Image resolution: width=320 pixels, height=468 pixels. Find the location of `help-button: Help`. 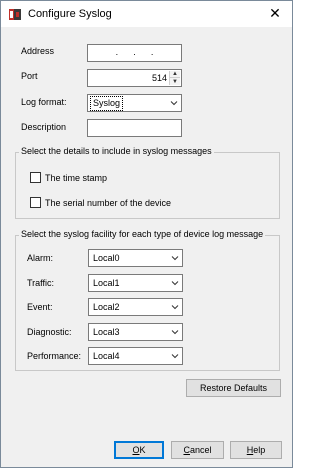

help-button: Help is located at coordinates (256, 450).